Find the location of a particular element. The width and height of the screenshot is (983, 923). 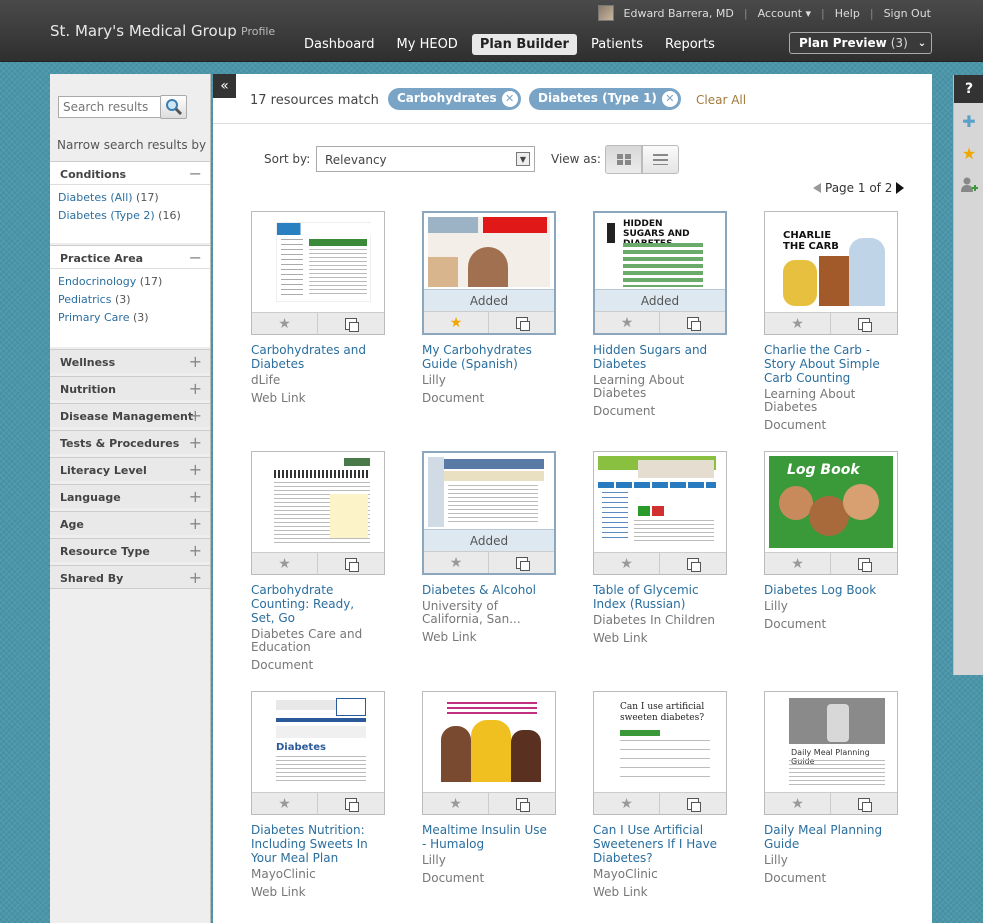

account-menu: Account ▾ is located at coordinates (784, 13).